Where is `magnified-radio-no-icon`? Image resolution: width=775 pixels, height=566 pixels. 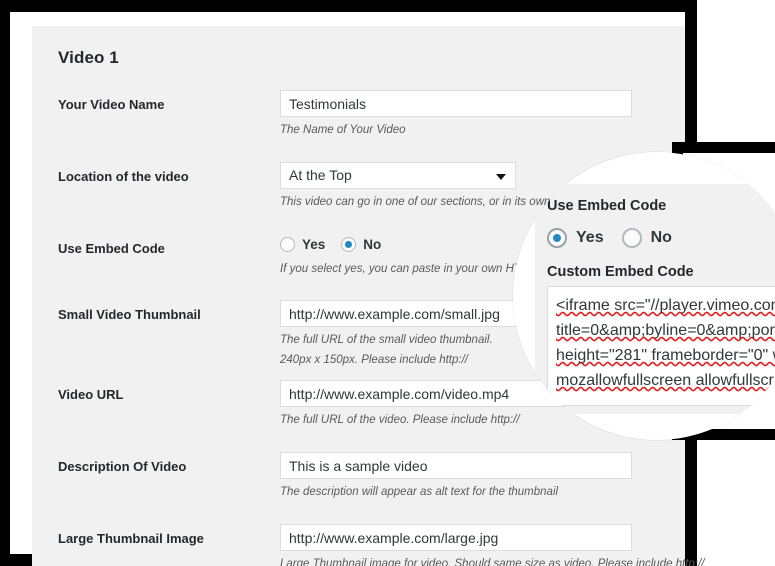 magnified-radio-no-icon is located at coordinates (631, 238).